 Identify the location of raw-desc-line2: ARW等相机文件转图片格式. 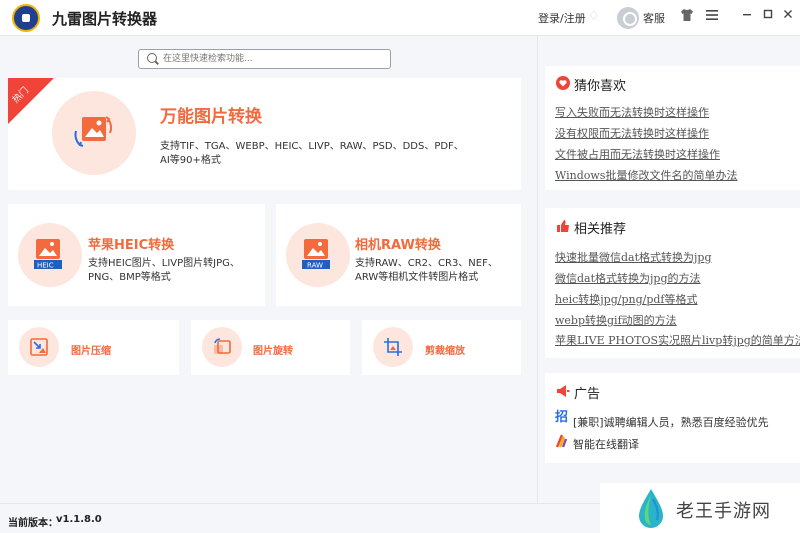
(417, 277).